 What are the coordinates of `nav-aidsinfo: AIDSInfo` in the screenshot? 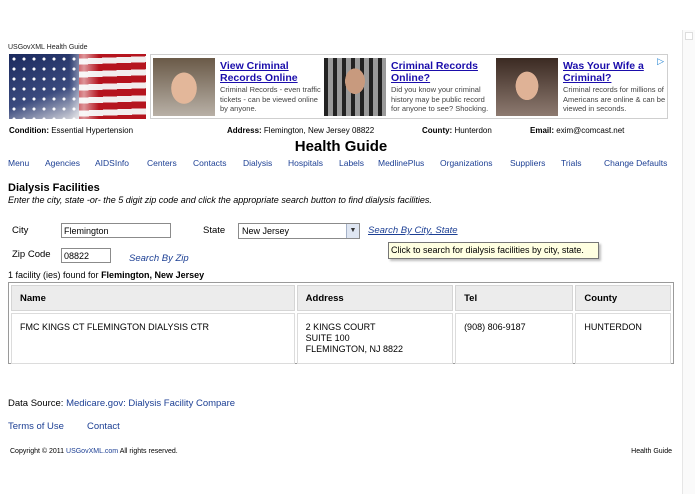 It's located at (112, 163).